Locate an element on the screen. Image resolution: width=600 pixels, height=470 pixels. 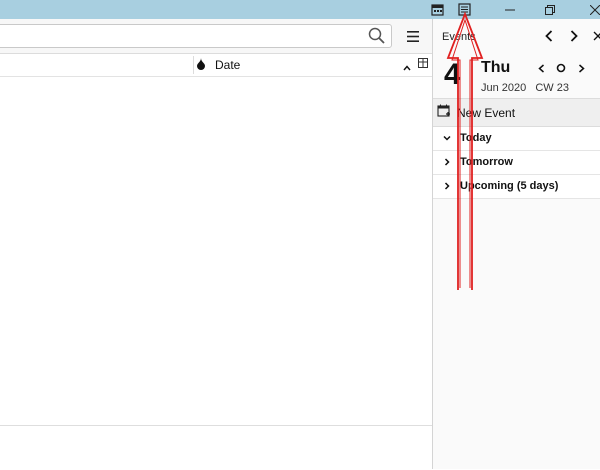
previous-day-icon is located at coordinates (541, 68).